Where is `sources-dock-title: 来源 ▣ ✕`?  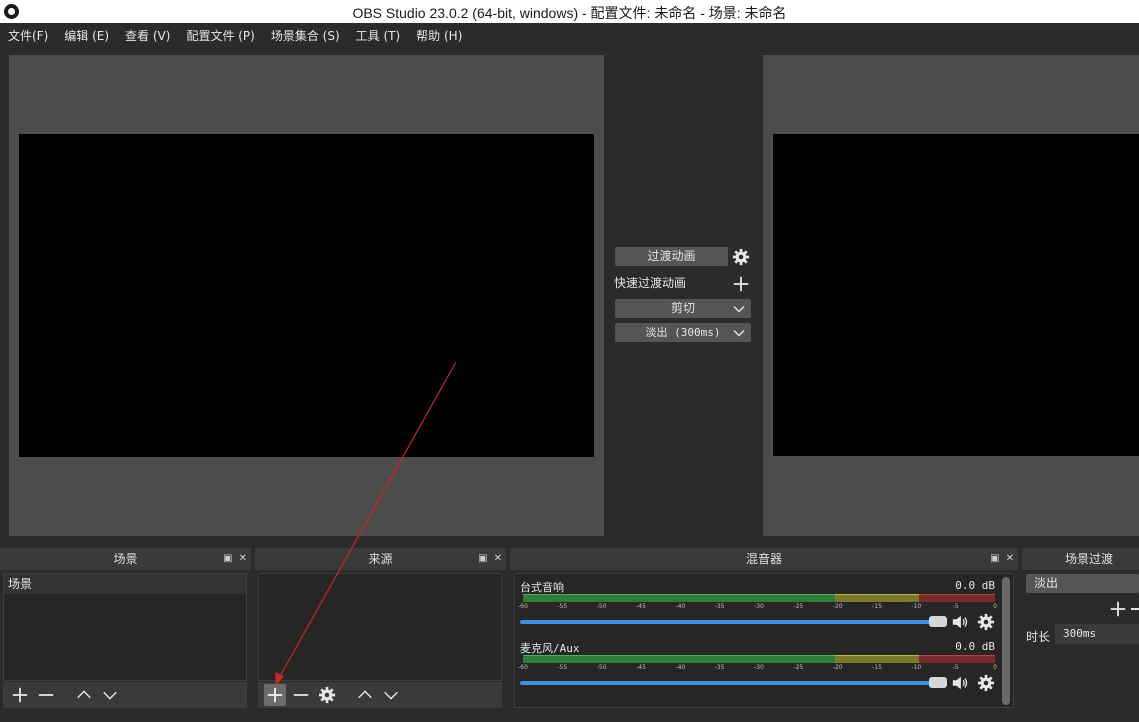 sources-dock-title: 来源 ▣ ✕ is located at coordinates (380, 559).